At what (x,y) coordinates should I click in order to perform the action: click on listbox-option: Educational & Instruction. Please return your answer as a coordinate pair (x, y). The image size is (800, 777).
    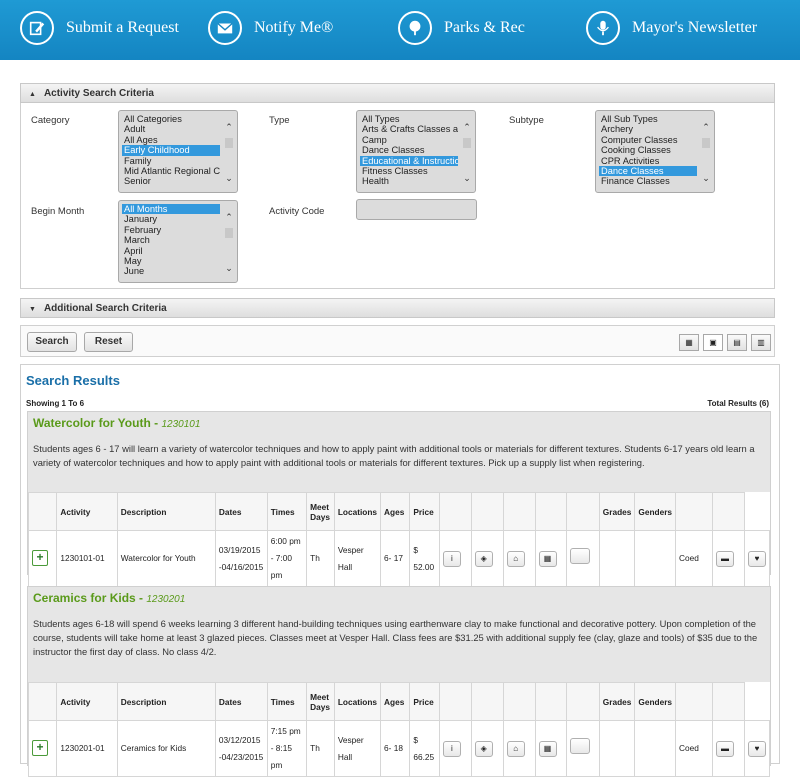
    Looking at the image, I should click on (409, 160).